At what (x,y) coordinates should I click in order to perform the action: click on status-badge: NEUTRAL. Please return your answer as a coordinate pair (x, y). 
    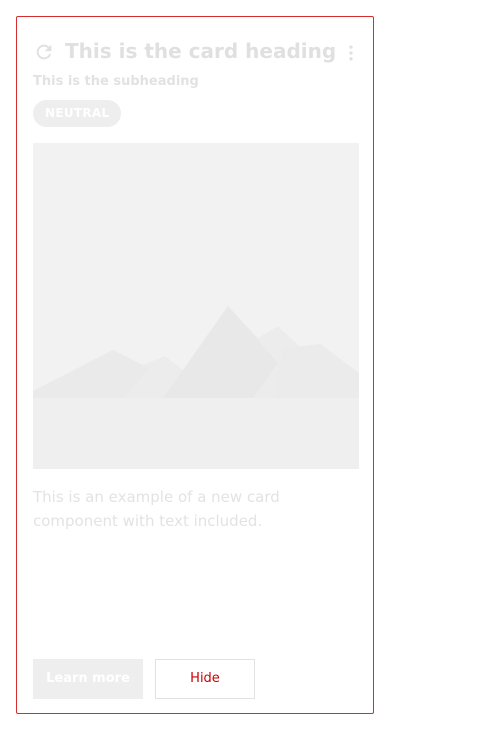
    Looking at the image, I should click on (77, 113).